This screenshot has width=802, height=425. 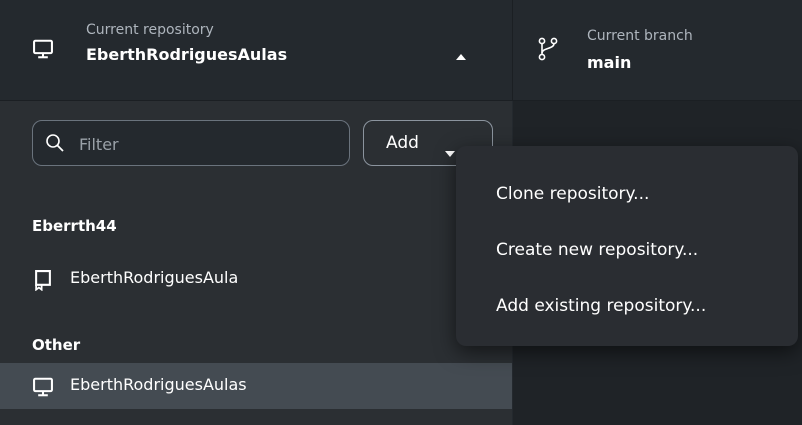 What do you see at coordinates (154, 277) in the screenshot?
I see `repository-name: EberthRodriguesAula` at bounding box center [154, 277].